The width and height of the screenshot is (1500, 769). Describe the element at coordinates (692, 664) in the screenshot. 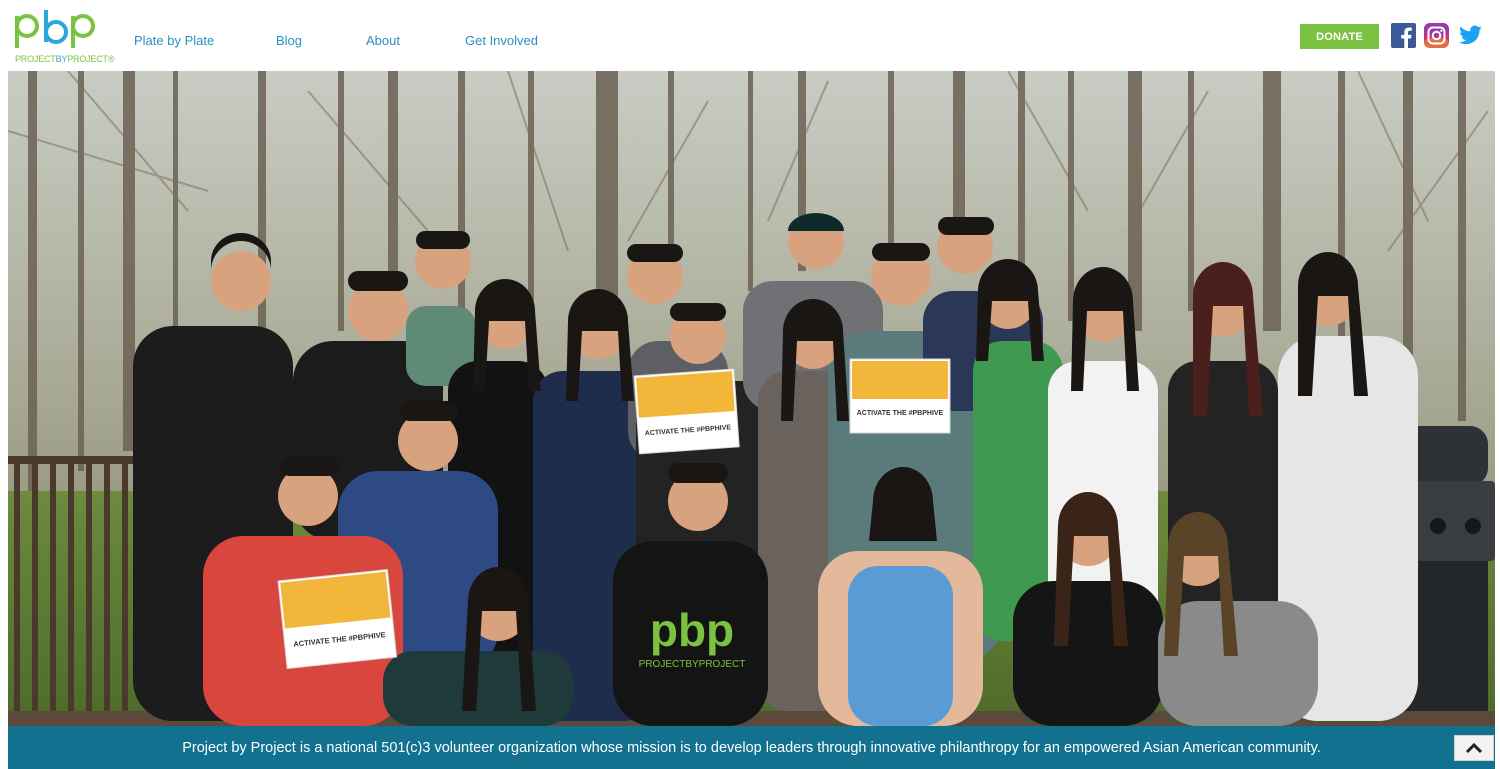

I see `shirt-logo-sub: PROJECTBYPROJECT` at that location.